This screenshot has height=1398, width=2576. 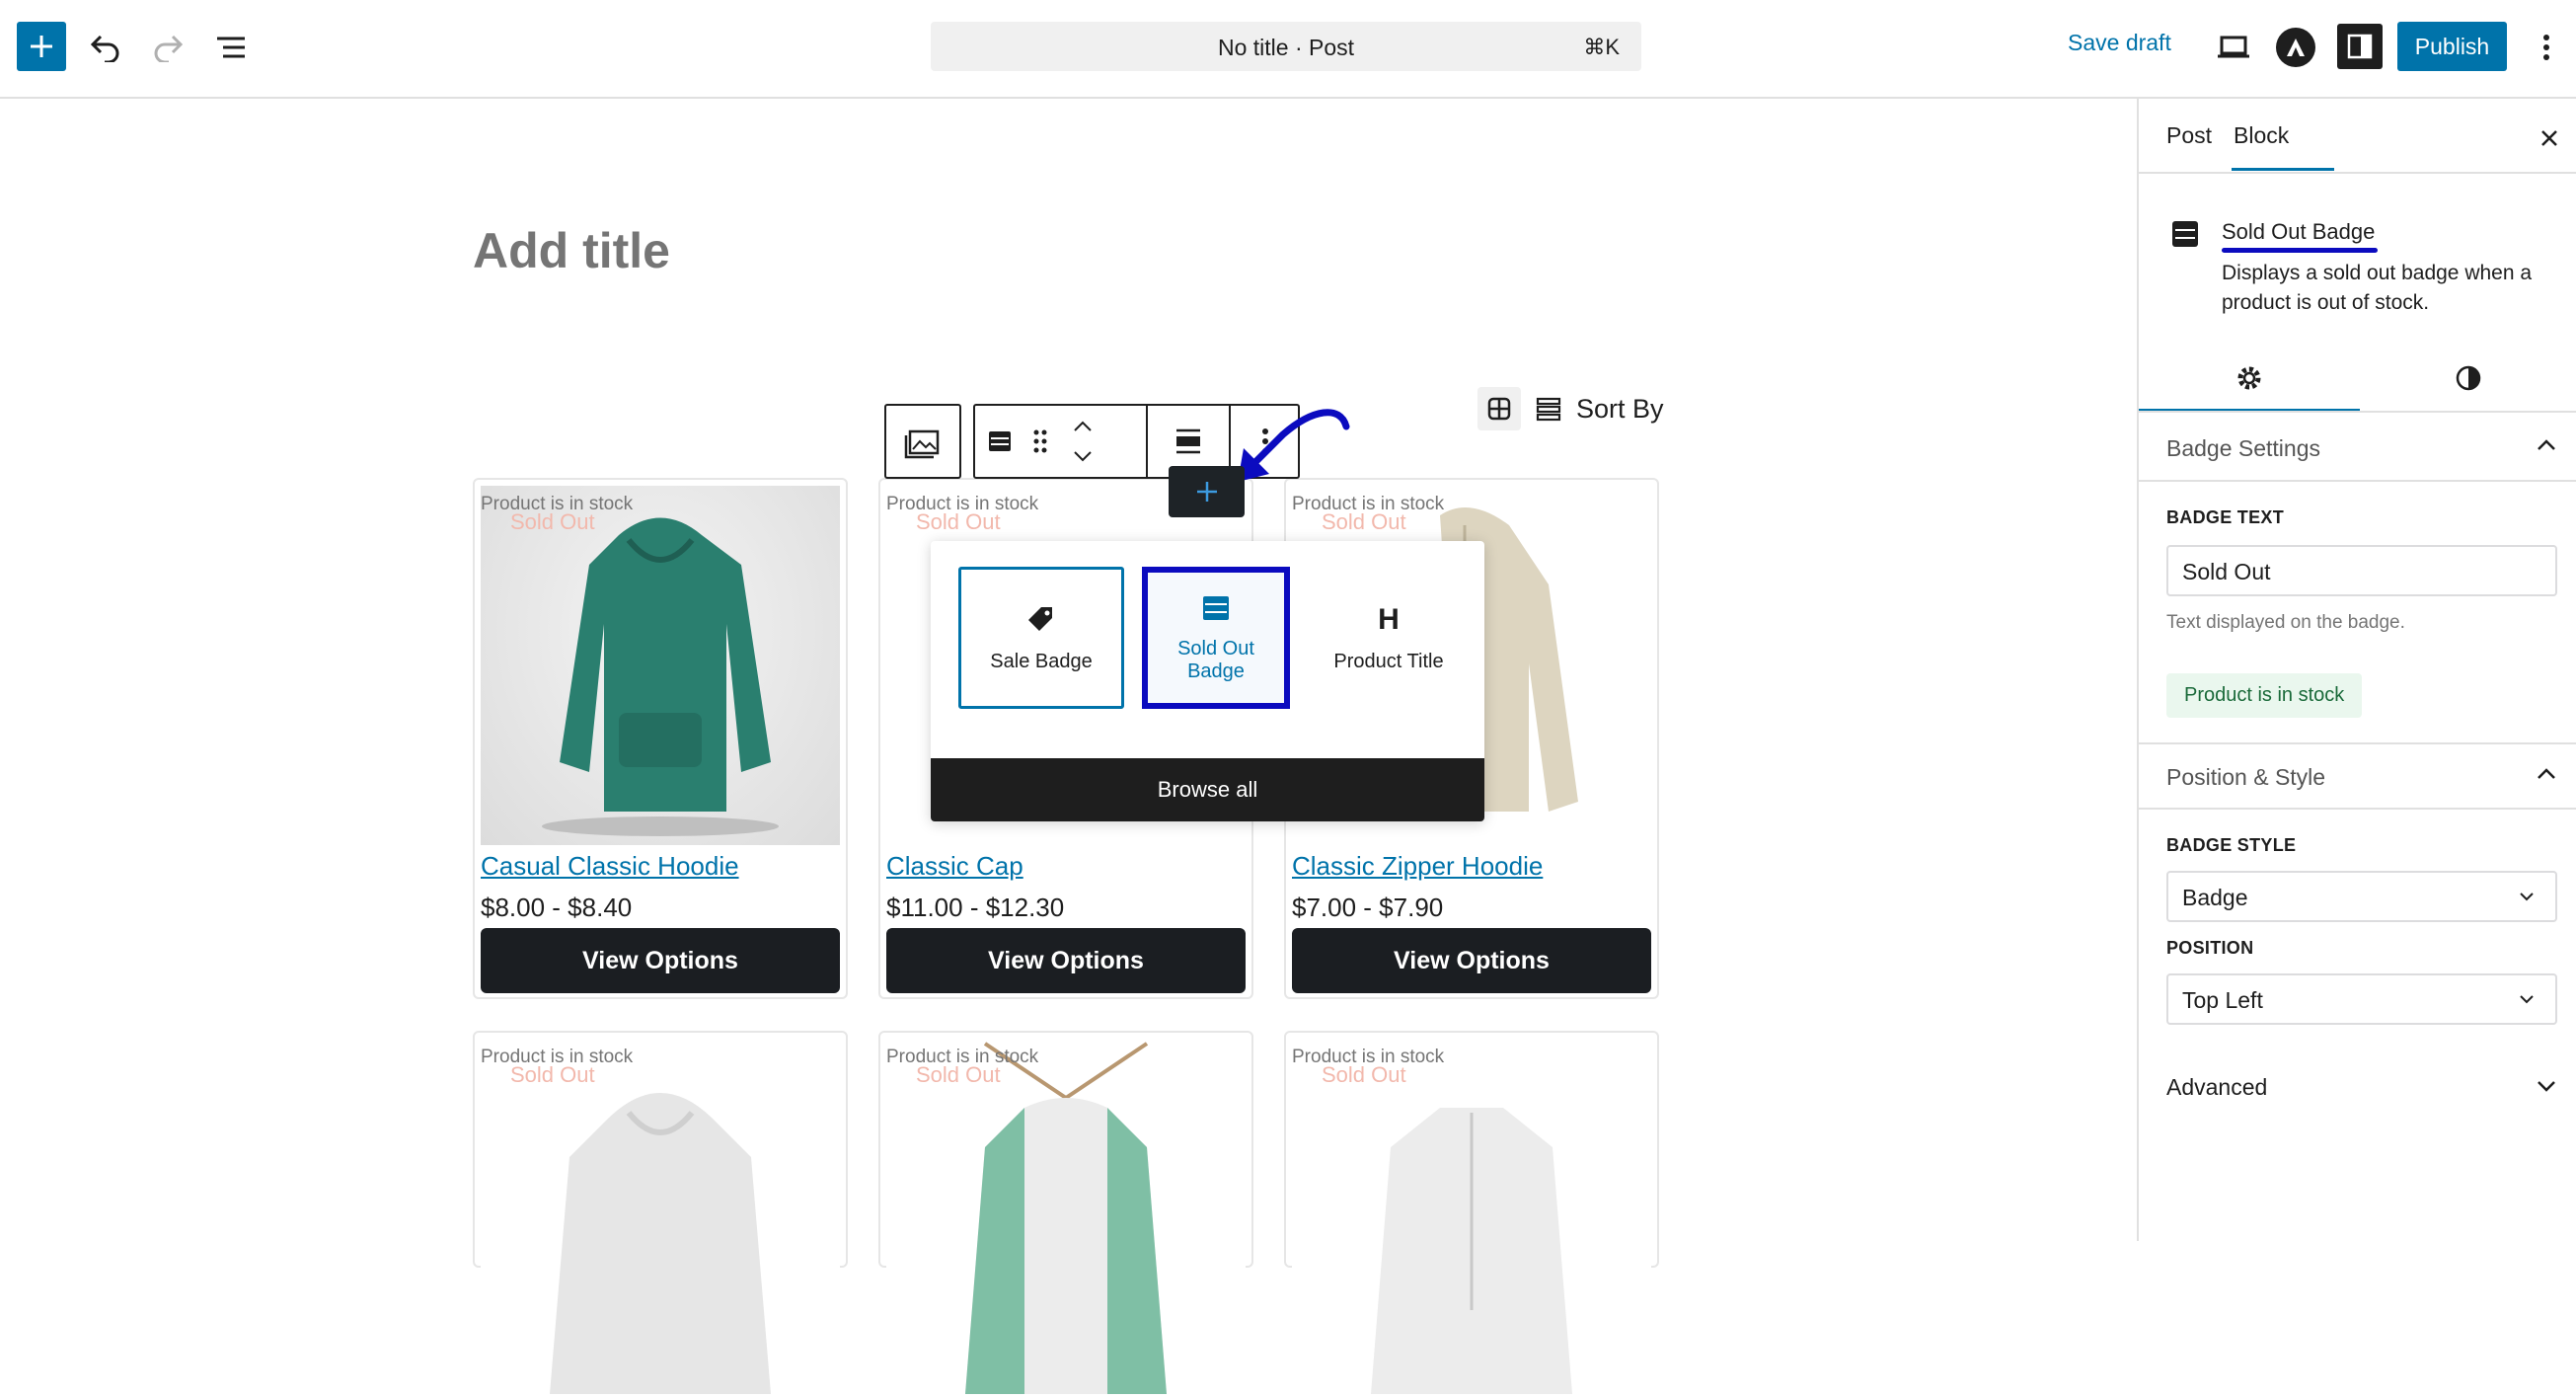 What do you see at coordinates (1471, 1251) in the screenshot?
I see `white-zip-jacket-illustration` at bounding box center [1471, 1251].